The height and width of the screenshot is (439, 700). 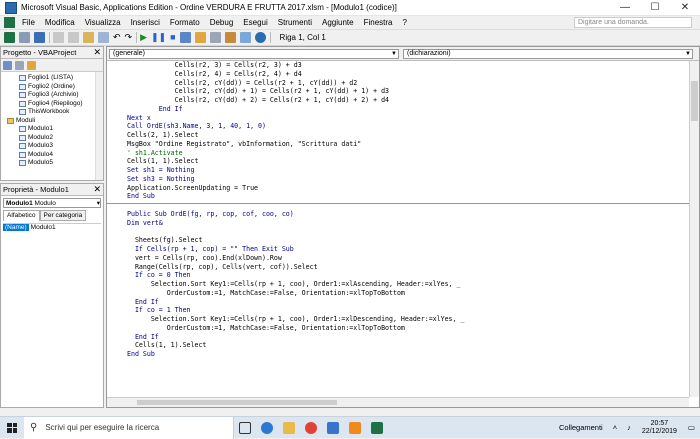 What do you see at coordinates (398, 65) in the screenshot?
I see `code-line: Cells(r2, 3) = Cells(r2, 3) + d3` at bounding box center [398, 65].